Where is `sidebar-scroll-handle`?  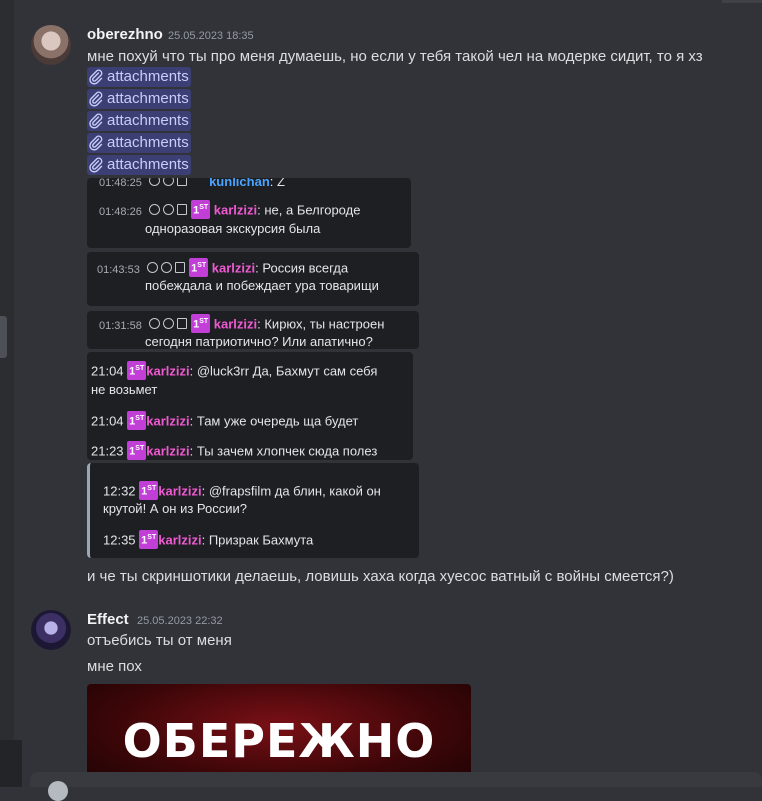 sidebar-scroll-handle is located at coordinates (3, 337).